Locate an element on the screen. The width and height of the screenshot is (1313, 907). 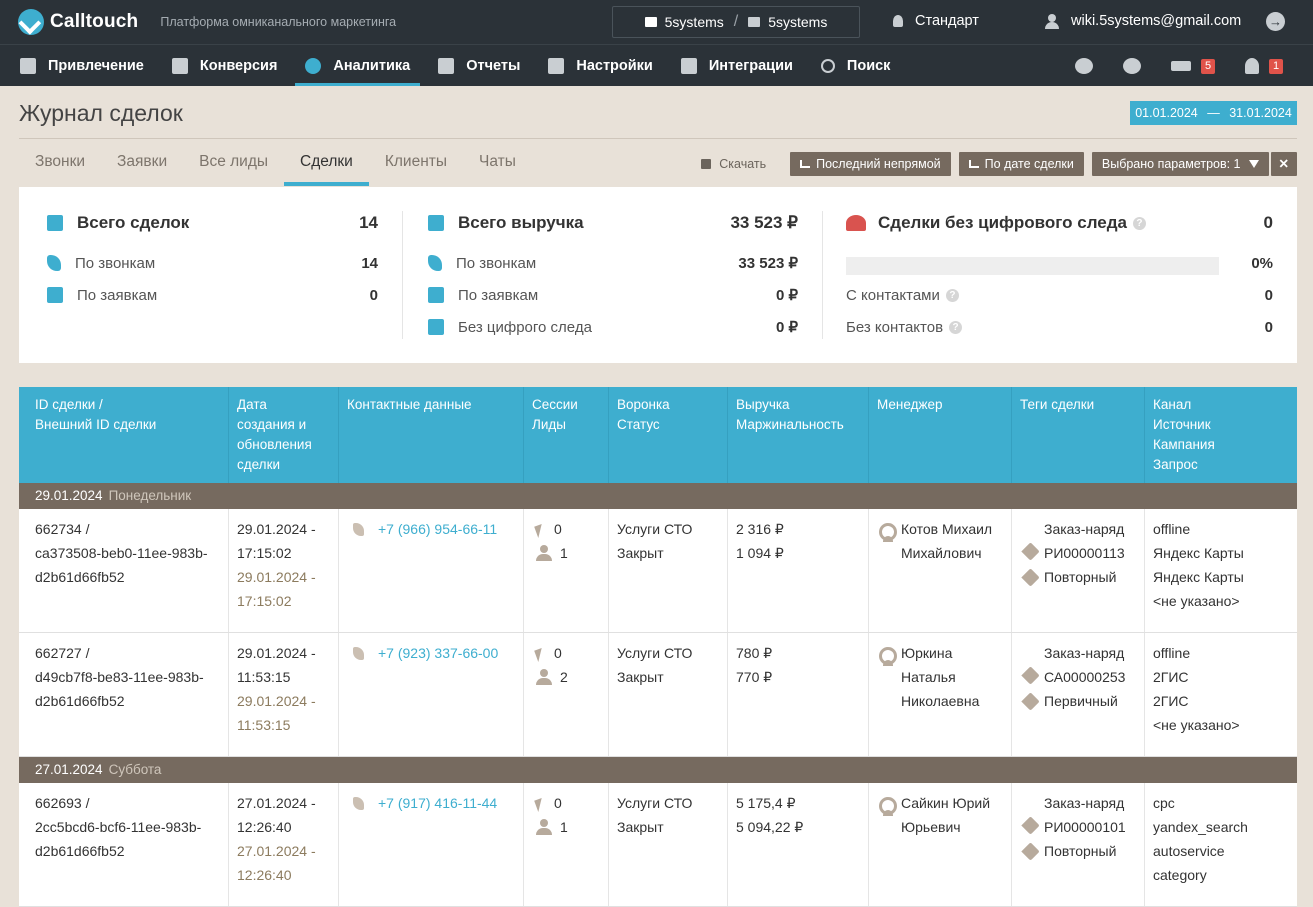
divider is located at coordinates (658, 138).